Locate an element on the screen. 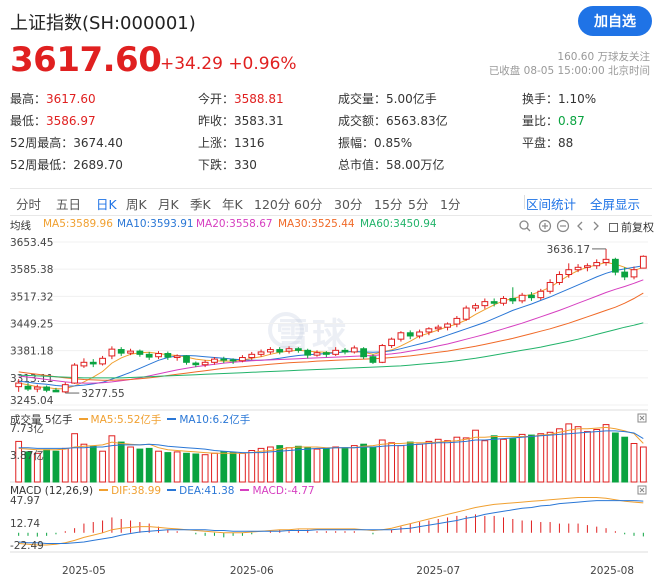 The width and height of the screenshot is (662, 582). fullscreen-button: 全屏显示 is located at coordinates (615, 203).